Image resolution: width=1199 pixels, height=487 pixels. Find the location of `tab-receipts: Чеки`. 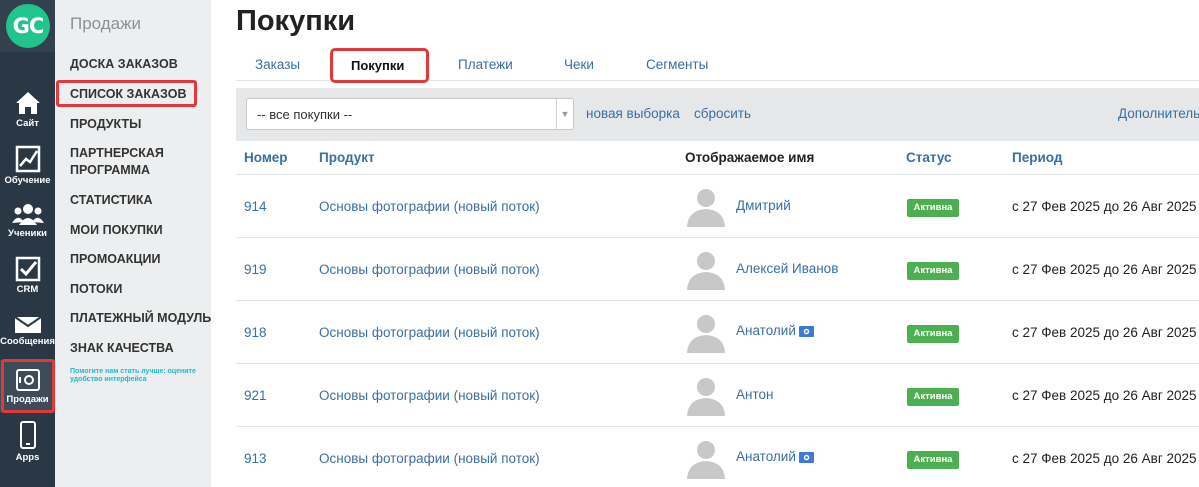

tab-receipts: Чеки is located at coordinates (579, 64).